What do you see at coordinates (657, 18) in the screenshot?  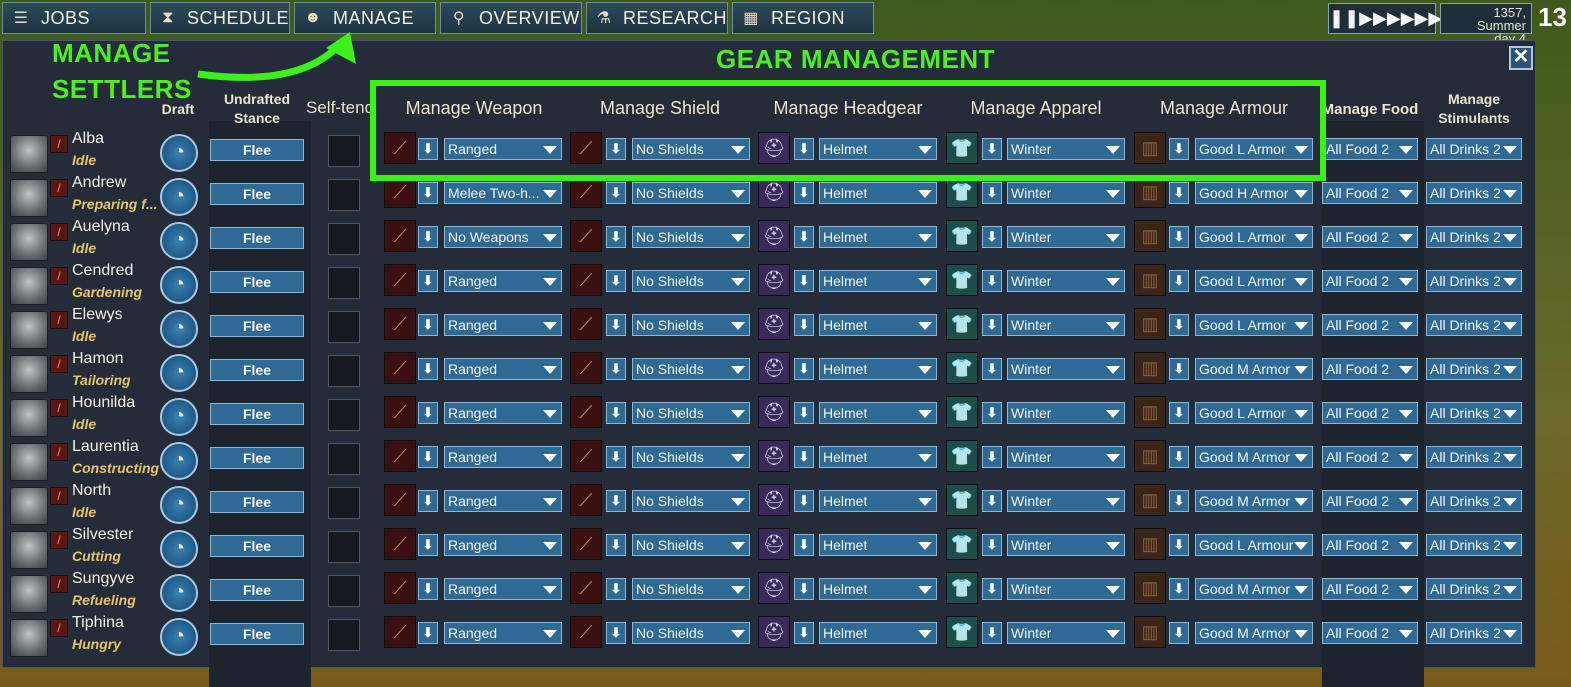 I see `tab-research: ⚗ RESEARCH` at bounding box center [657, 18].